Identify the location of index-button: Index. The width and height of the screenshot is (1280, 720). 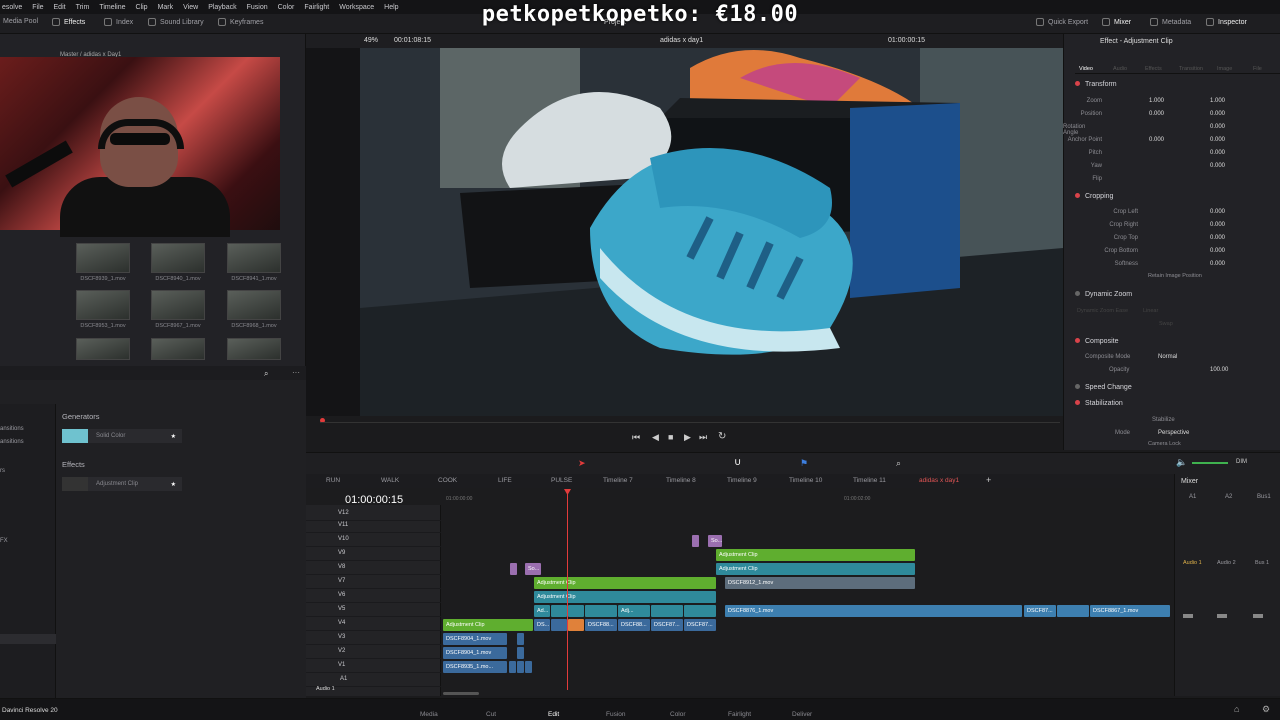
(118, 22).